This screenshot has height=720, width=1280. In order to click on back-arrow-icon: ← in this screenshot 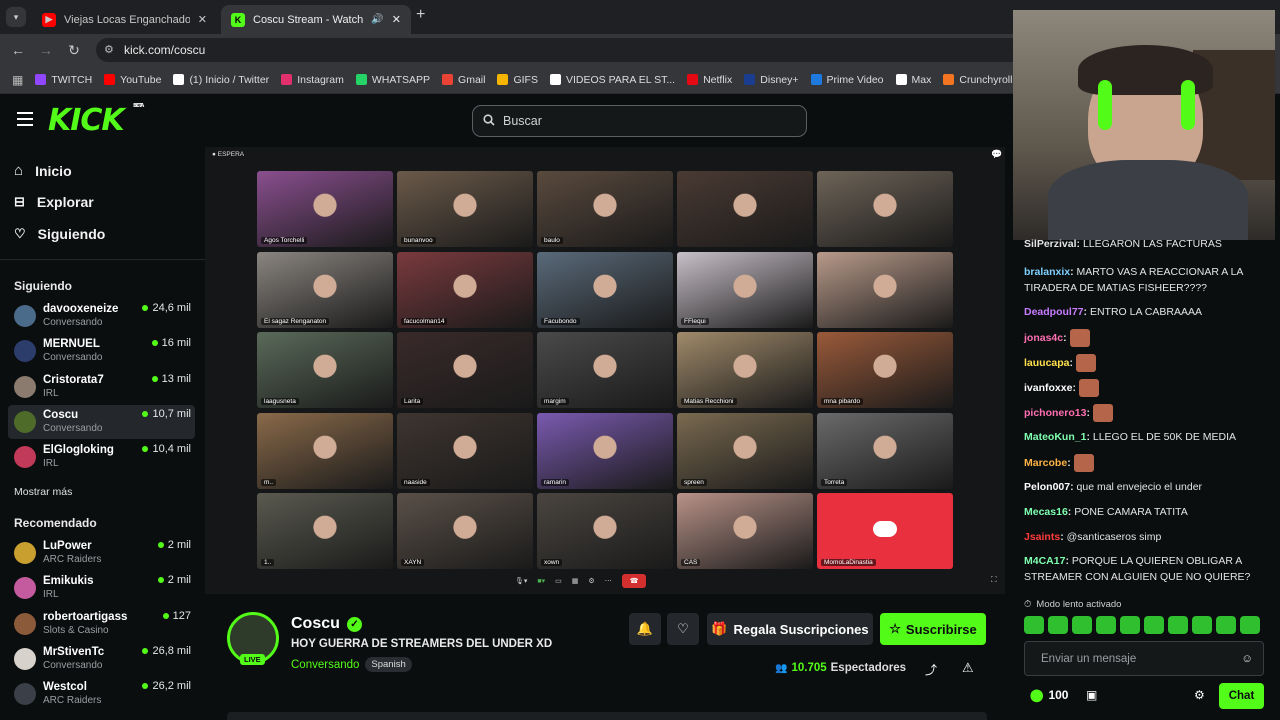, I will do `click(18, 50)`.